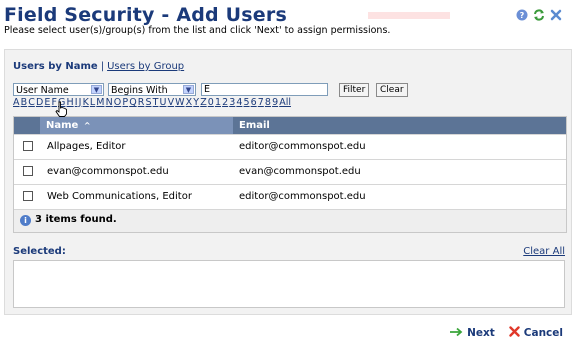 This screenshot has width=576, height=344. I want to click on alphabet-letter-link: K, so click(86, 102).